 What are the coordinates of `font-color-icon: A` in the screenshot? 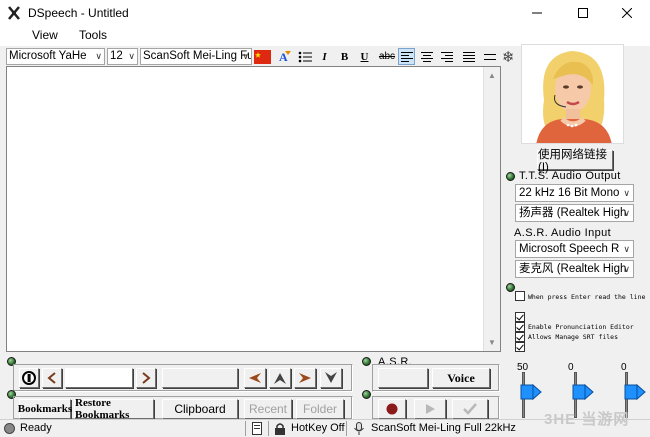 It's located at (285, 57).